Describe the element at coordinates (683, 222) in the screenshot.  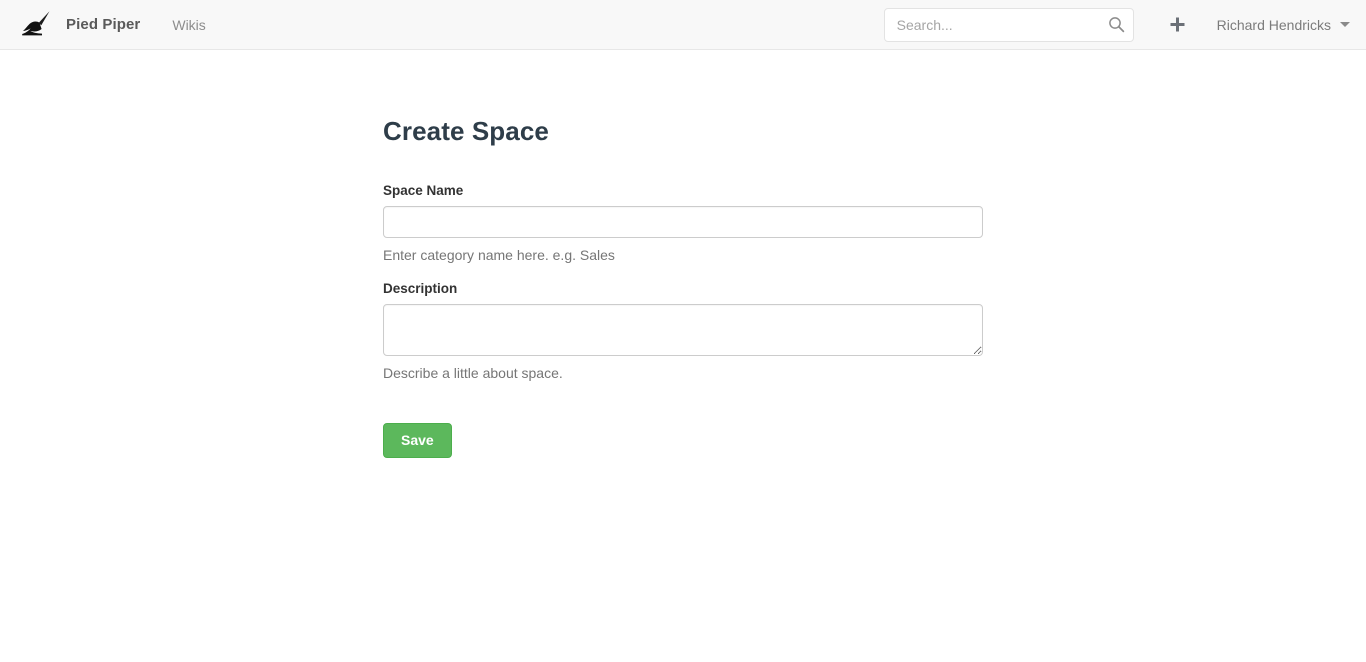
I see `space-name-input` at that location.